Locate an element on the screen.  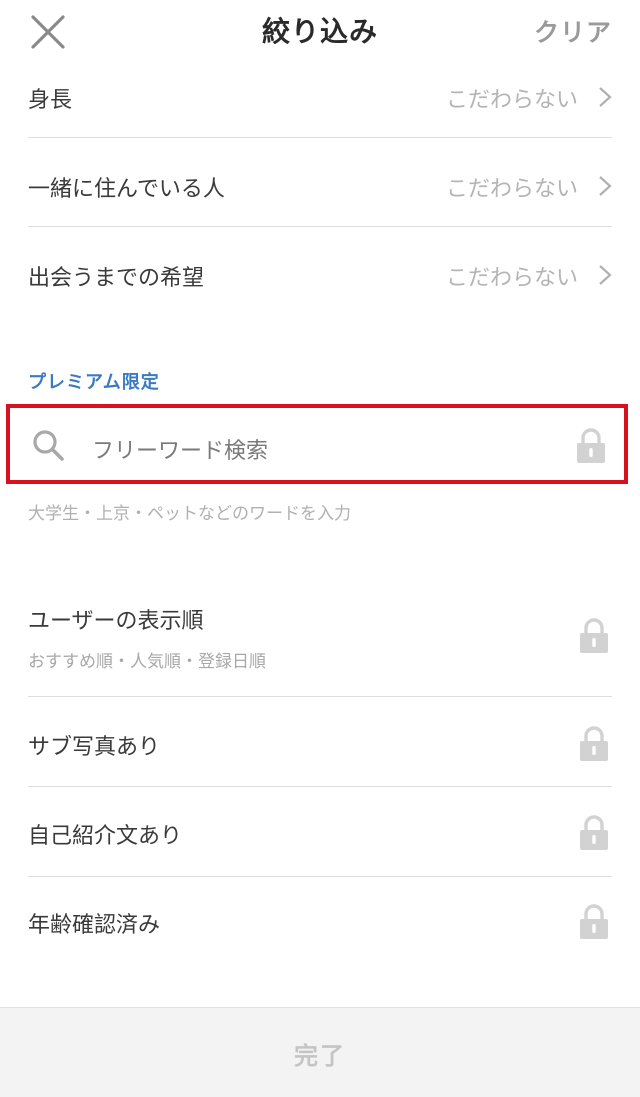
search-hint: 大学生・上京・ペットなどのワードを入力 is located at coordinates (189, 514).